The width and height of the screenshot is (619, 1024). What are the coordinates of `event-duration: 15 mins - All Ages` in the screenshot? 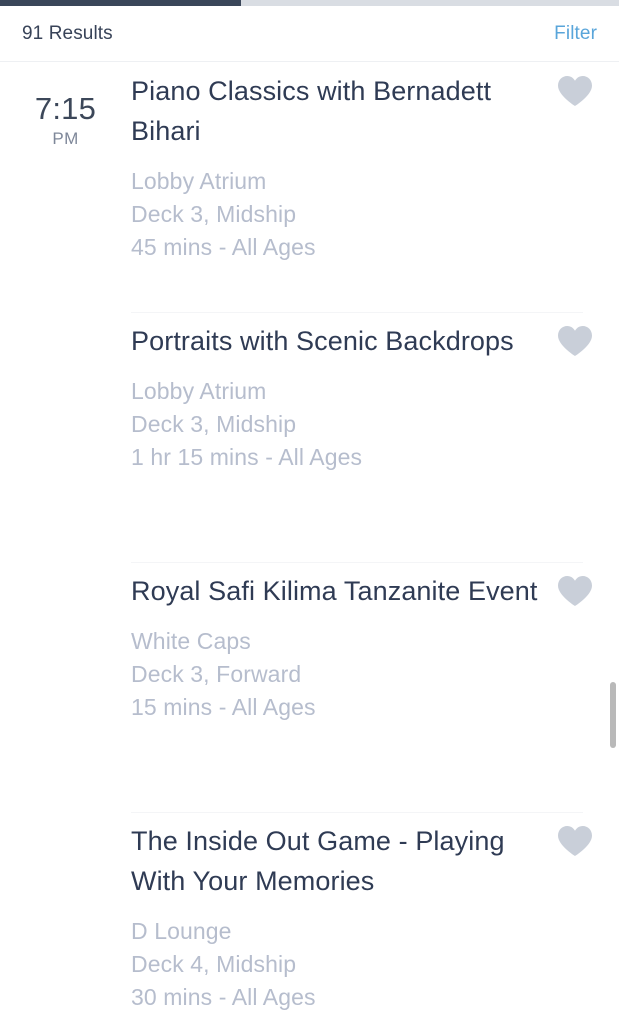 It's located at (223, 706).